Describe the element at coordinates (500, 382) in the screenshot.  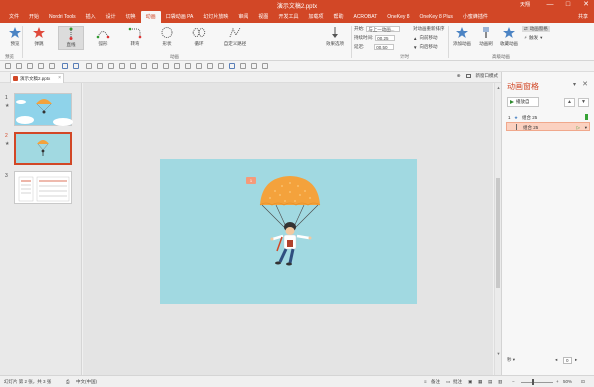
I see `slideshow-icon: ▥` at that location.